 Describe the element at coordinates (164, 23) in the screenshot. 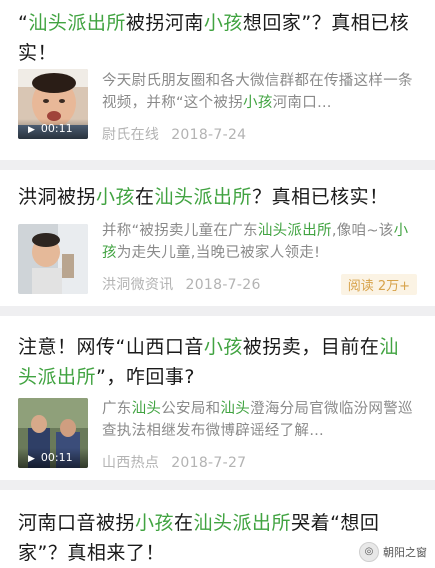

I see `text-segment: 被拐河南` at that location.